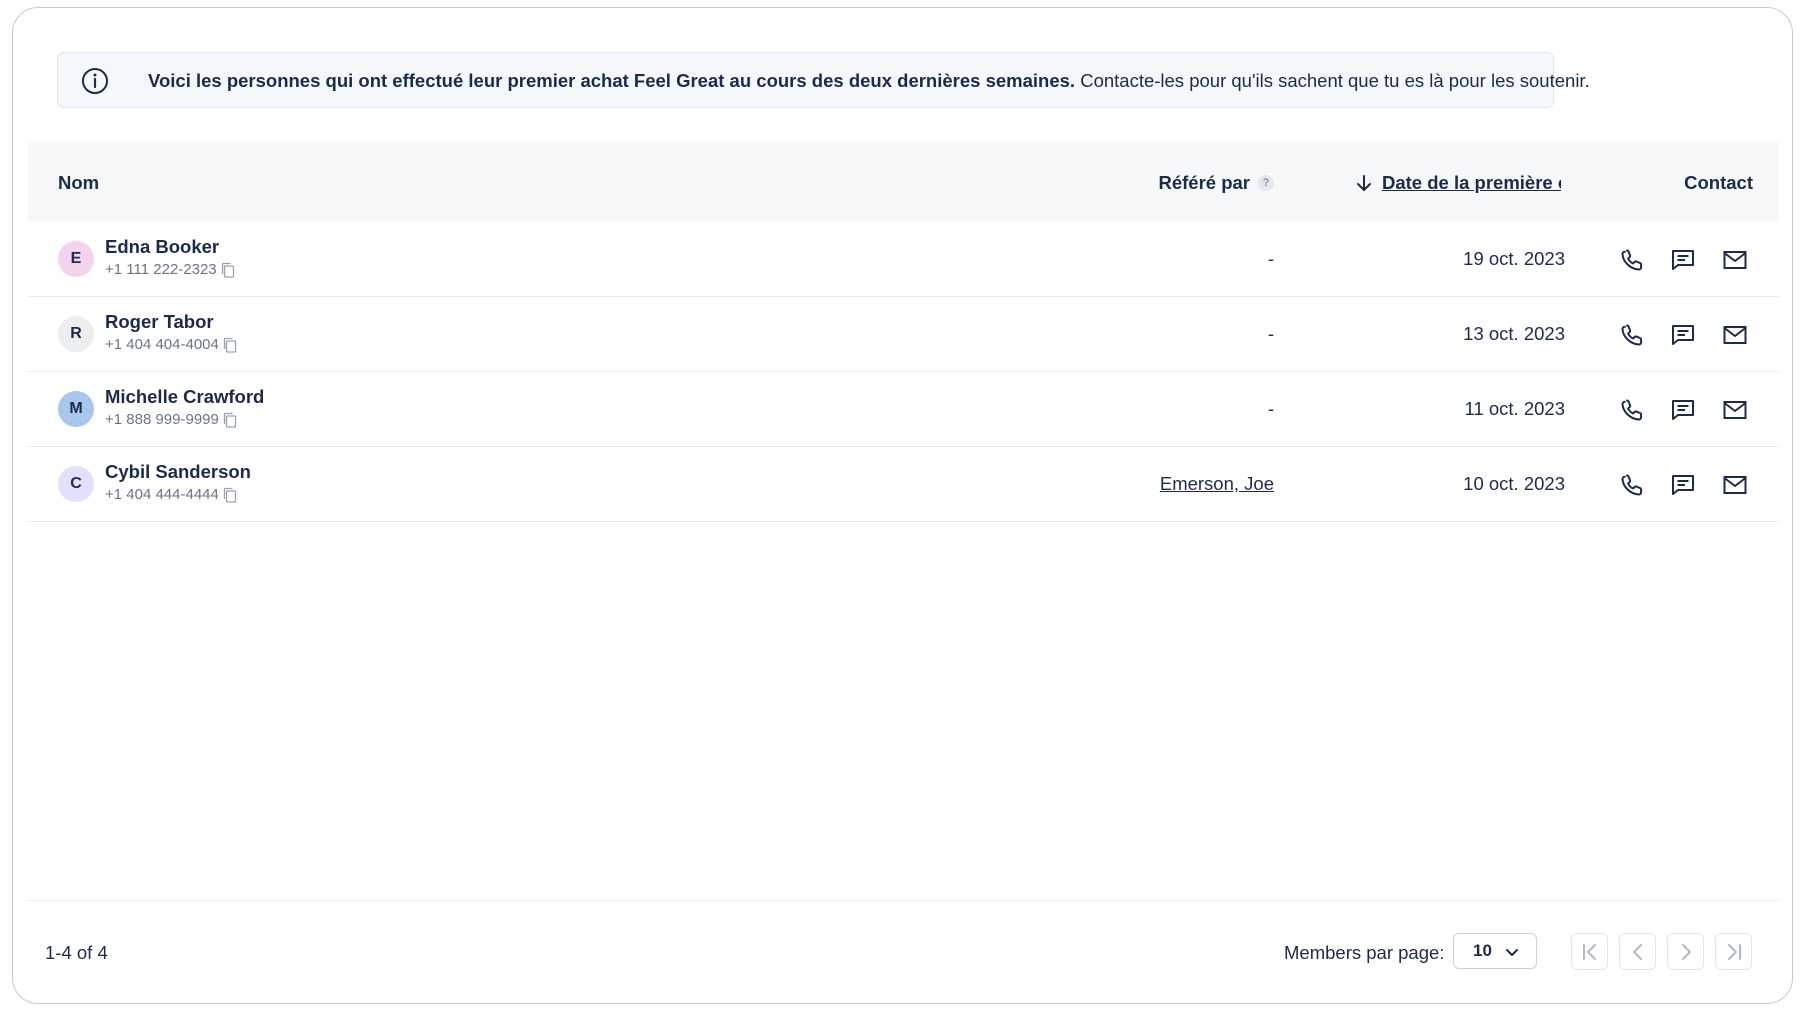  I want to click on phone-number: +1 404 444-4444, so click(162, 494).